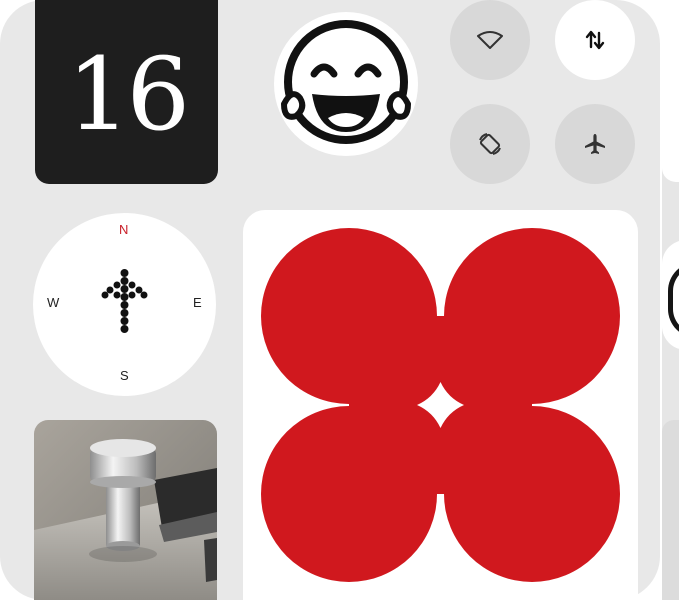 The height and width of the screenshot is (605, 679). I want to click on auto-rotate-icon, so click(490, 144).